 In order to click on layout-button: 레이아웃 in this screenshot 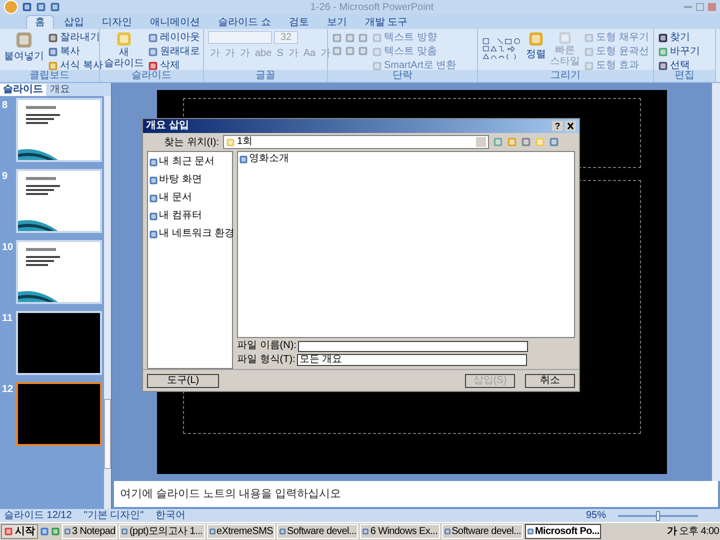, I will do `click(174, 38)`.